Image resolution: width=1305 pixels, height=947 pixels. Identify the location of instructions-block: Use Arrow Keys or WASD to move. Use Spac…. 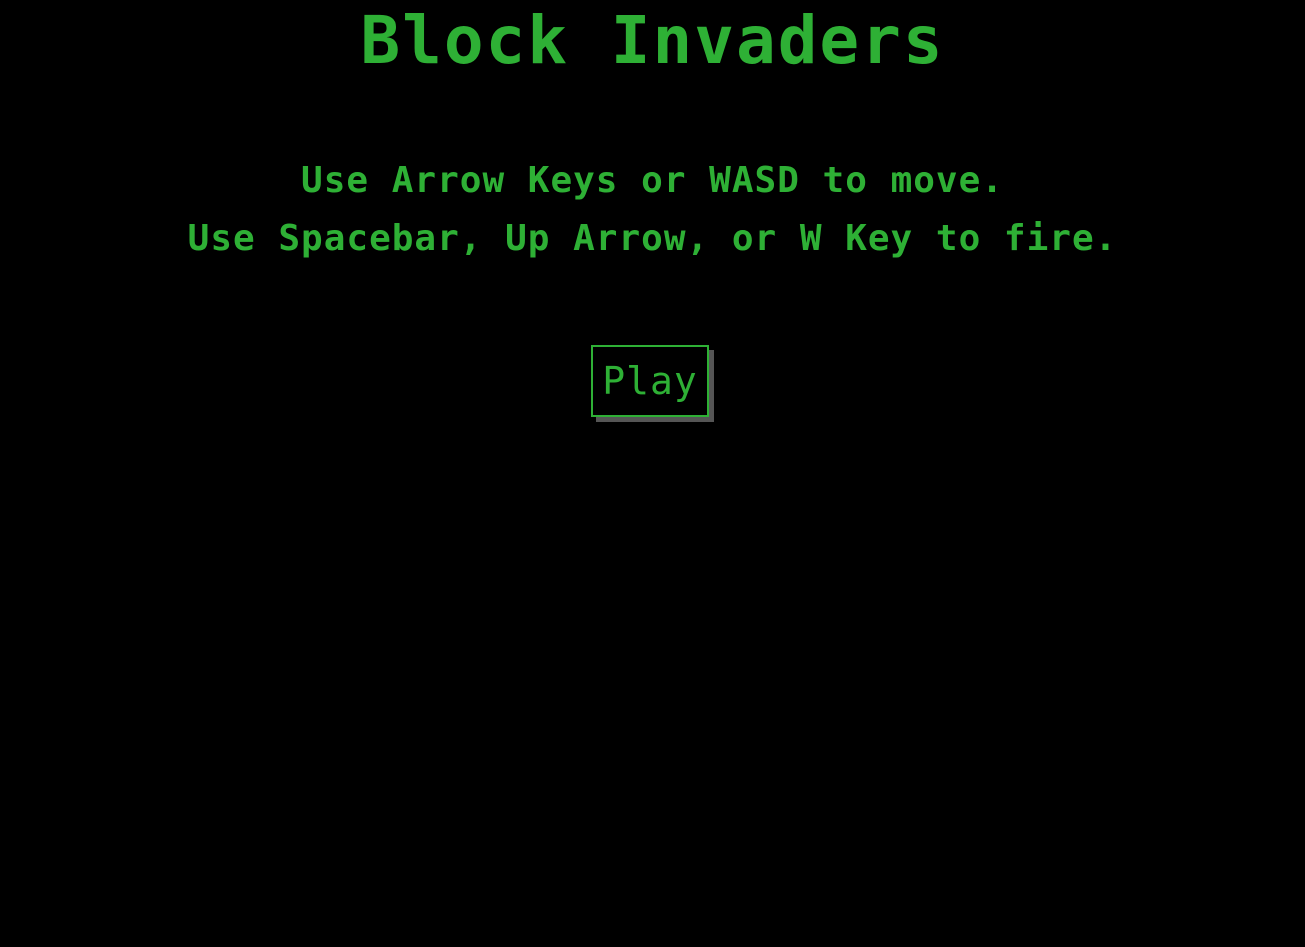
(652, 210).